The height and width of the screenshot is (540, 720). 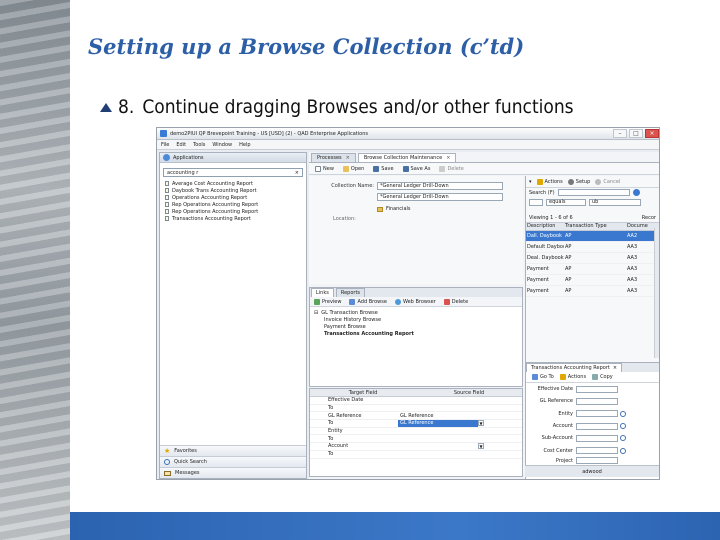 What do you see at coordinates (233, 472) in the screenshot?
I see `messages-section: Messages` at bounding box center [233, 472].